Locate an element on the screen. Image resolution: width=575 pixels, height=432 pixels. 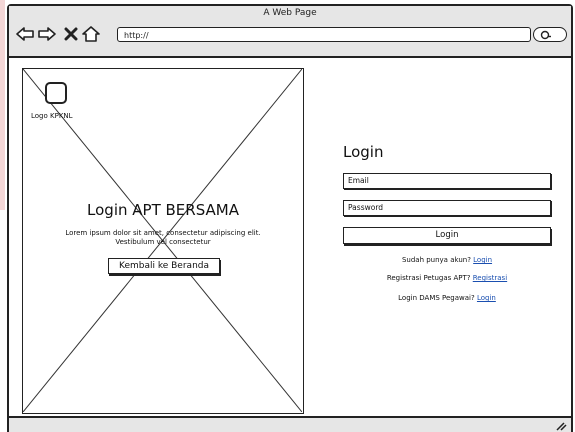
login-button: Login is located at coordinates (447, 235).